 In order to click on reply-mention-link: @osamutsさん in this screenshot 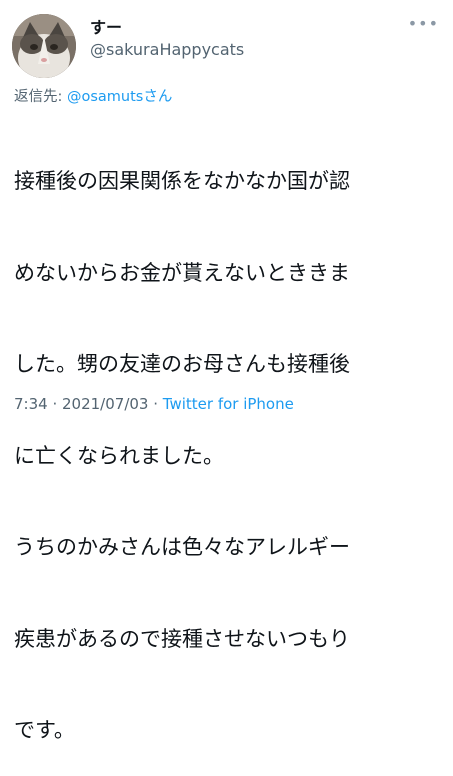, I will do `click(119, 97)`.